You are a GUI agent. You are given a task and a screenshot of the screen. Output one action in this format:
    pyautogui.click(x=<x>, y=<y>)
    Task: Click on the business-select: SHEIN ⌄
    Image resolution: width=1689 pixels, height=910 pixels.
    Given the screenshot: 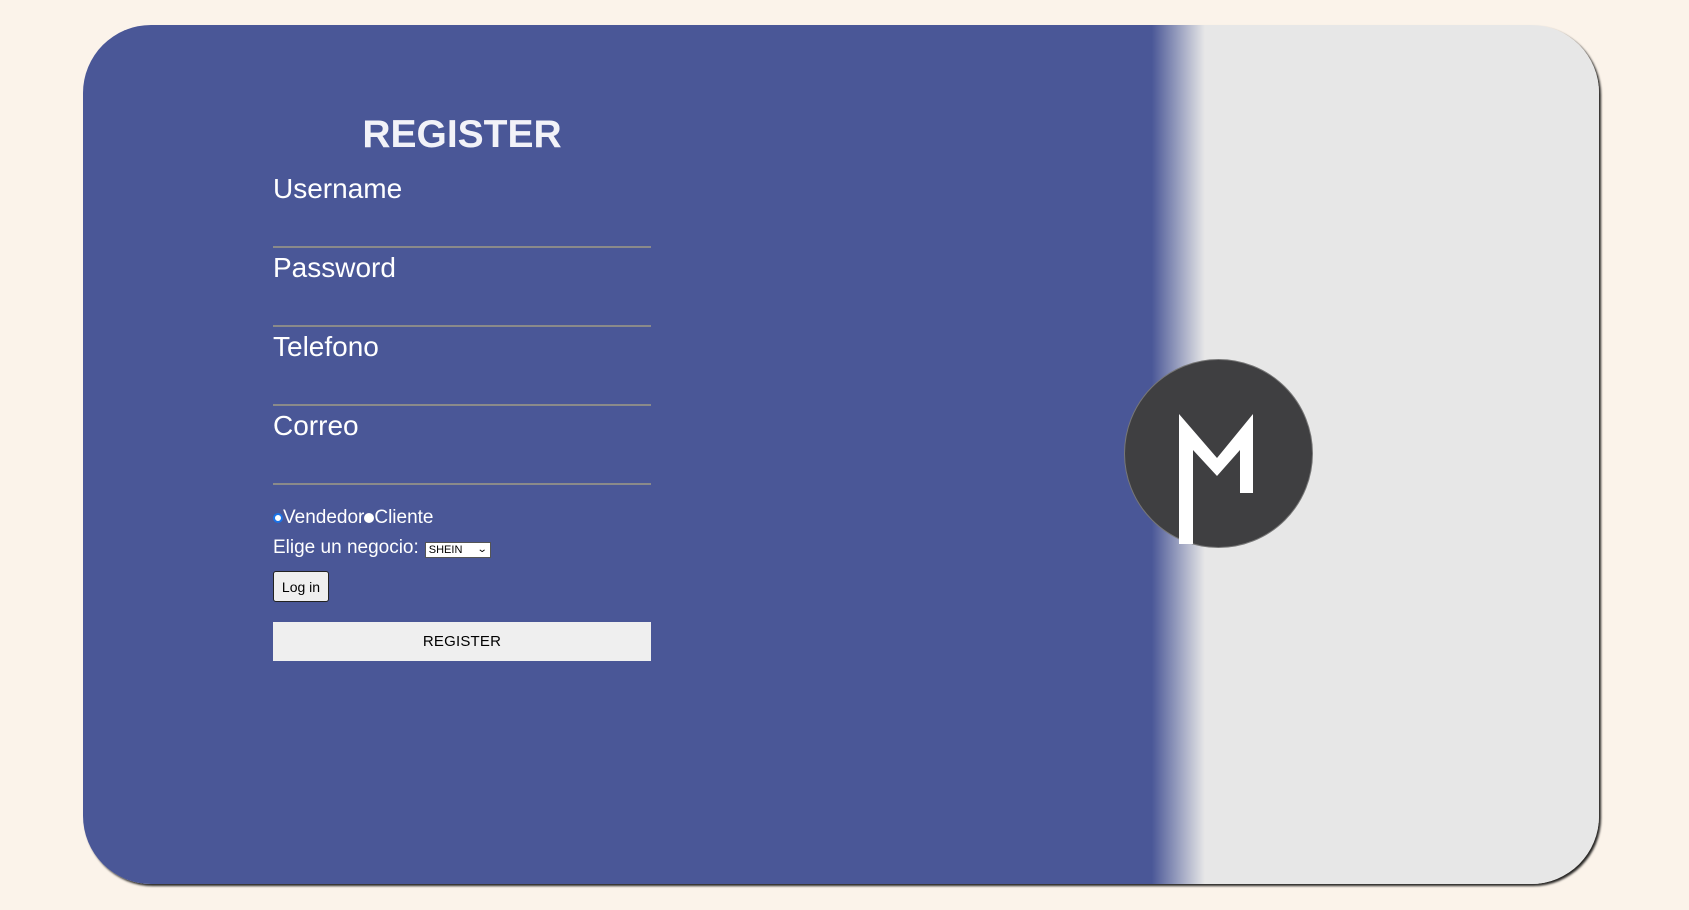 What is the action you would take?
    pyautogui.click(x=457, y=549)
    